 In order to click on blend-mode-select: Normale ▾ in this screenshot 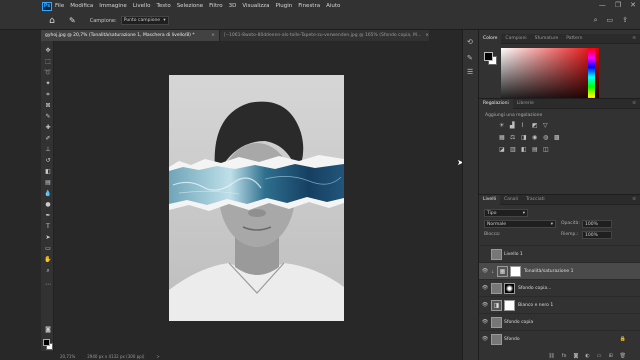, I will do `click(520, 224)`.